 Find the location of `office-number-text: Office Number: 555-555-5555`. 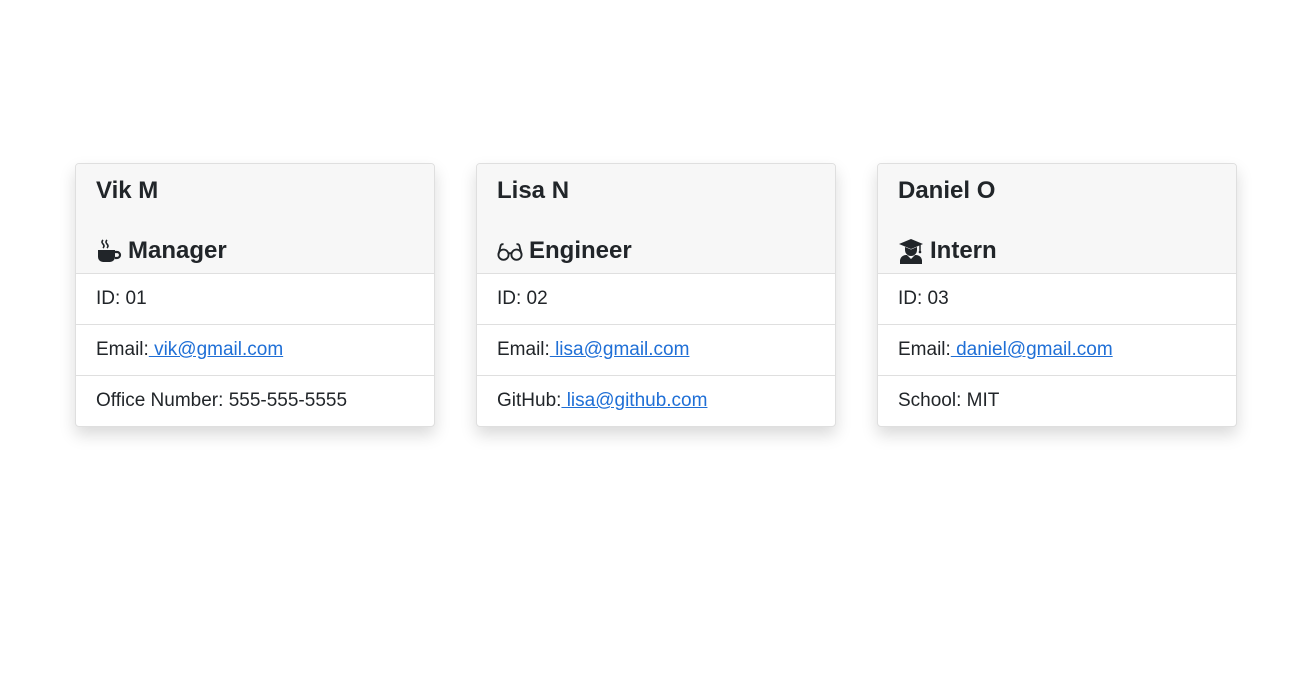

office-number-text: Office Number: 555-555-5555 is located at coordinates (222, 400).